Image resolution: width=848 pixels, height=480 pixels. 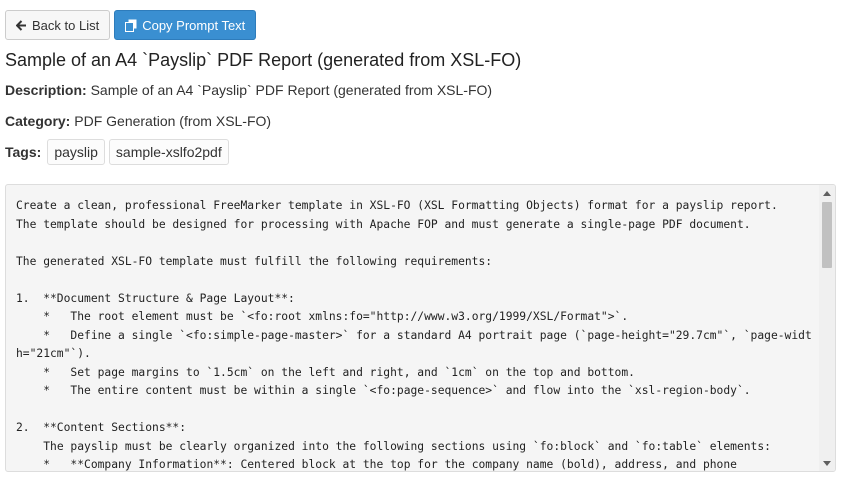 What do you see at coordinates (46, 90) in the screenshot?
I see `description-label: Description:` at bounding box center [46, 90].